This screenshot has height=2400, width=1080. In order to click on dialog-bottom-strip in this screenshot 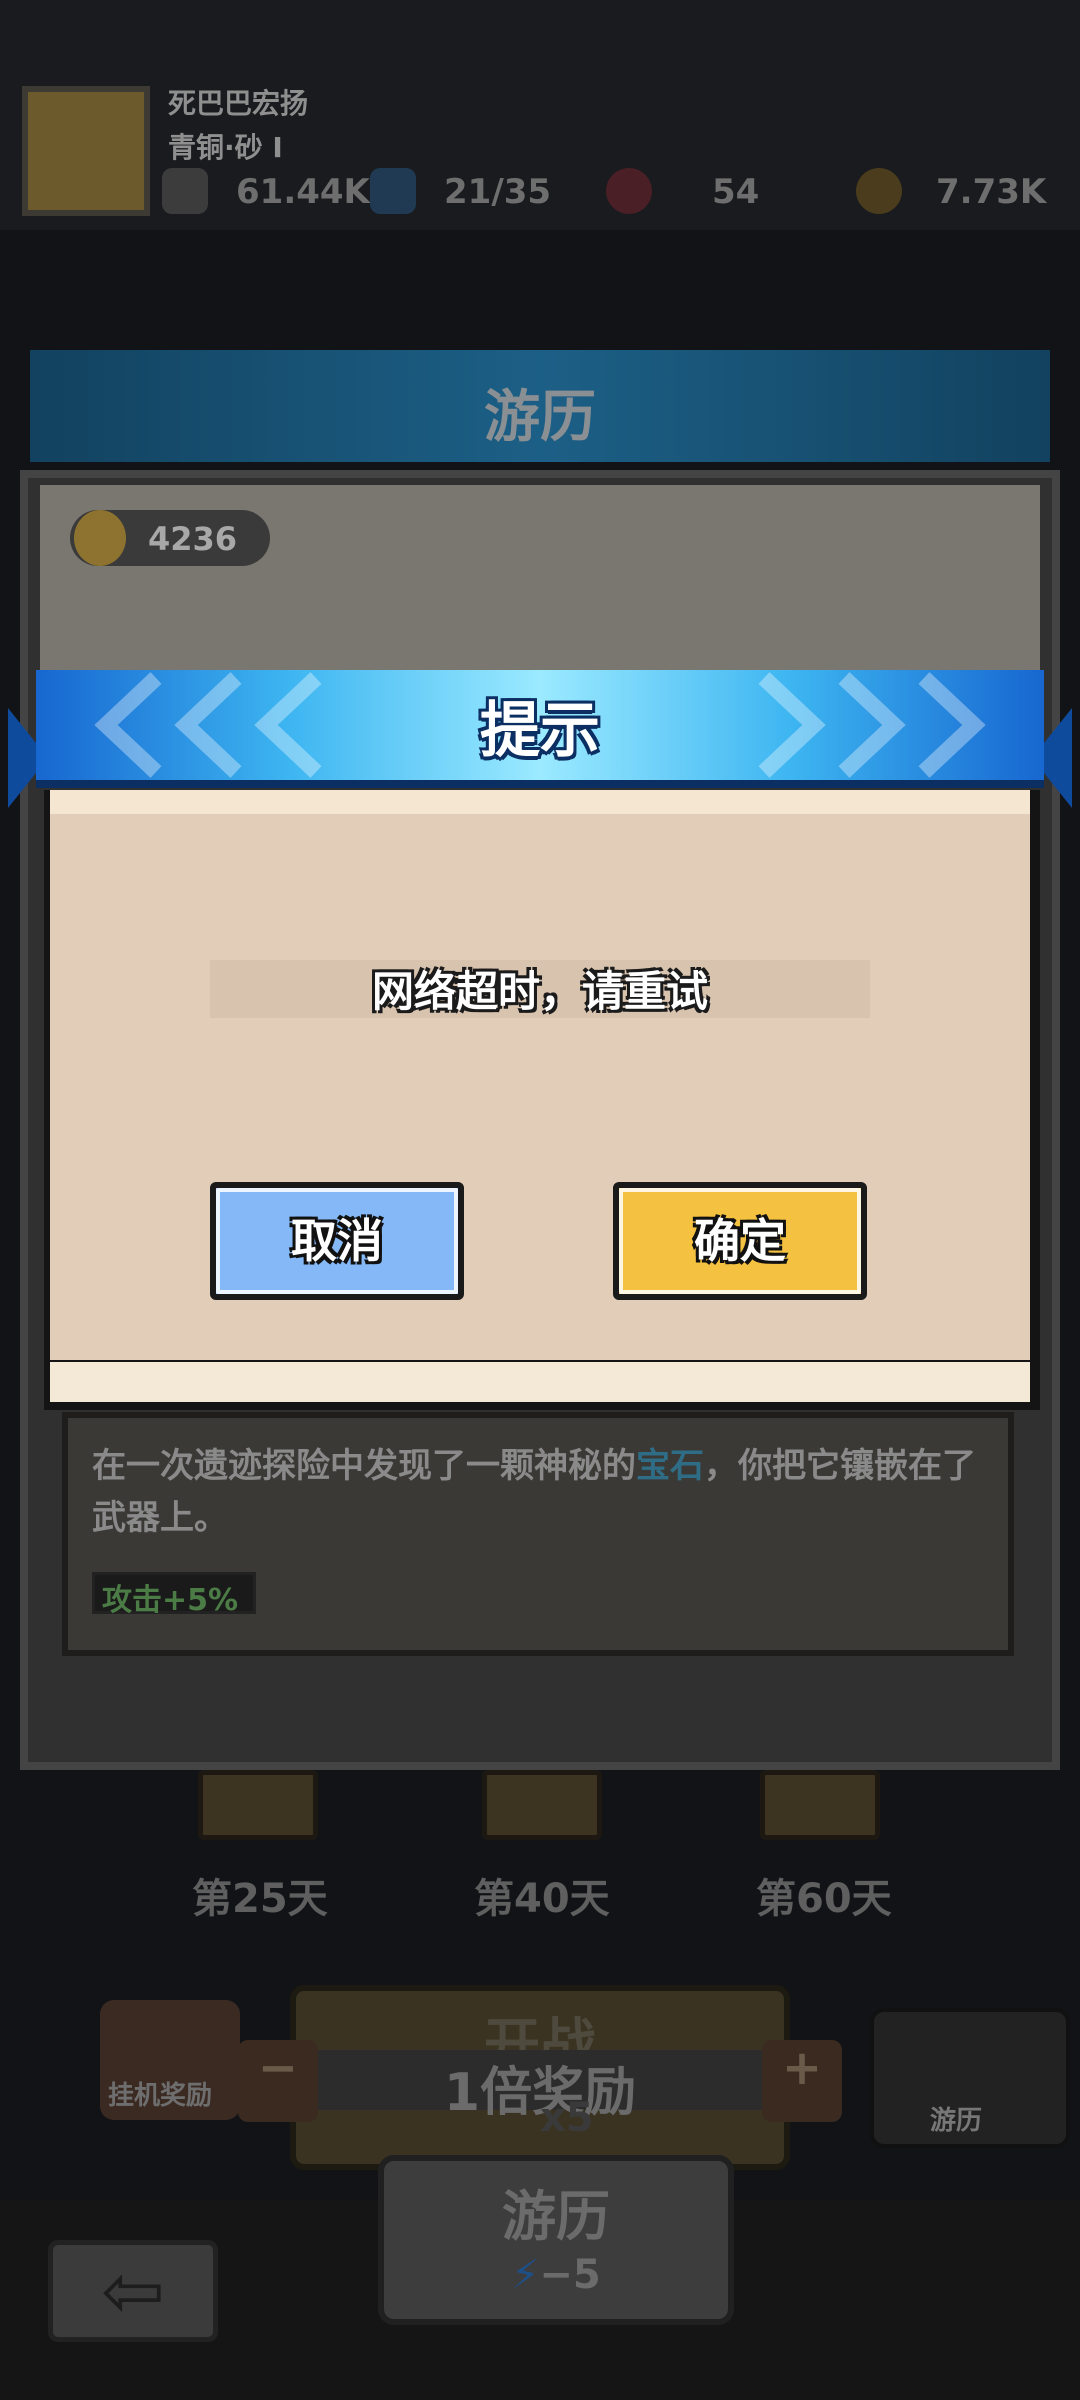, I will do `click(540, 1382)`.